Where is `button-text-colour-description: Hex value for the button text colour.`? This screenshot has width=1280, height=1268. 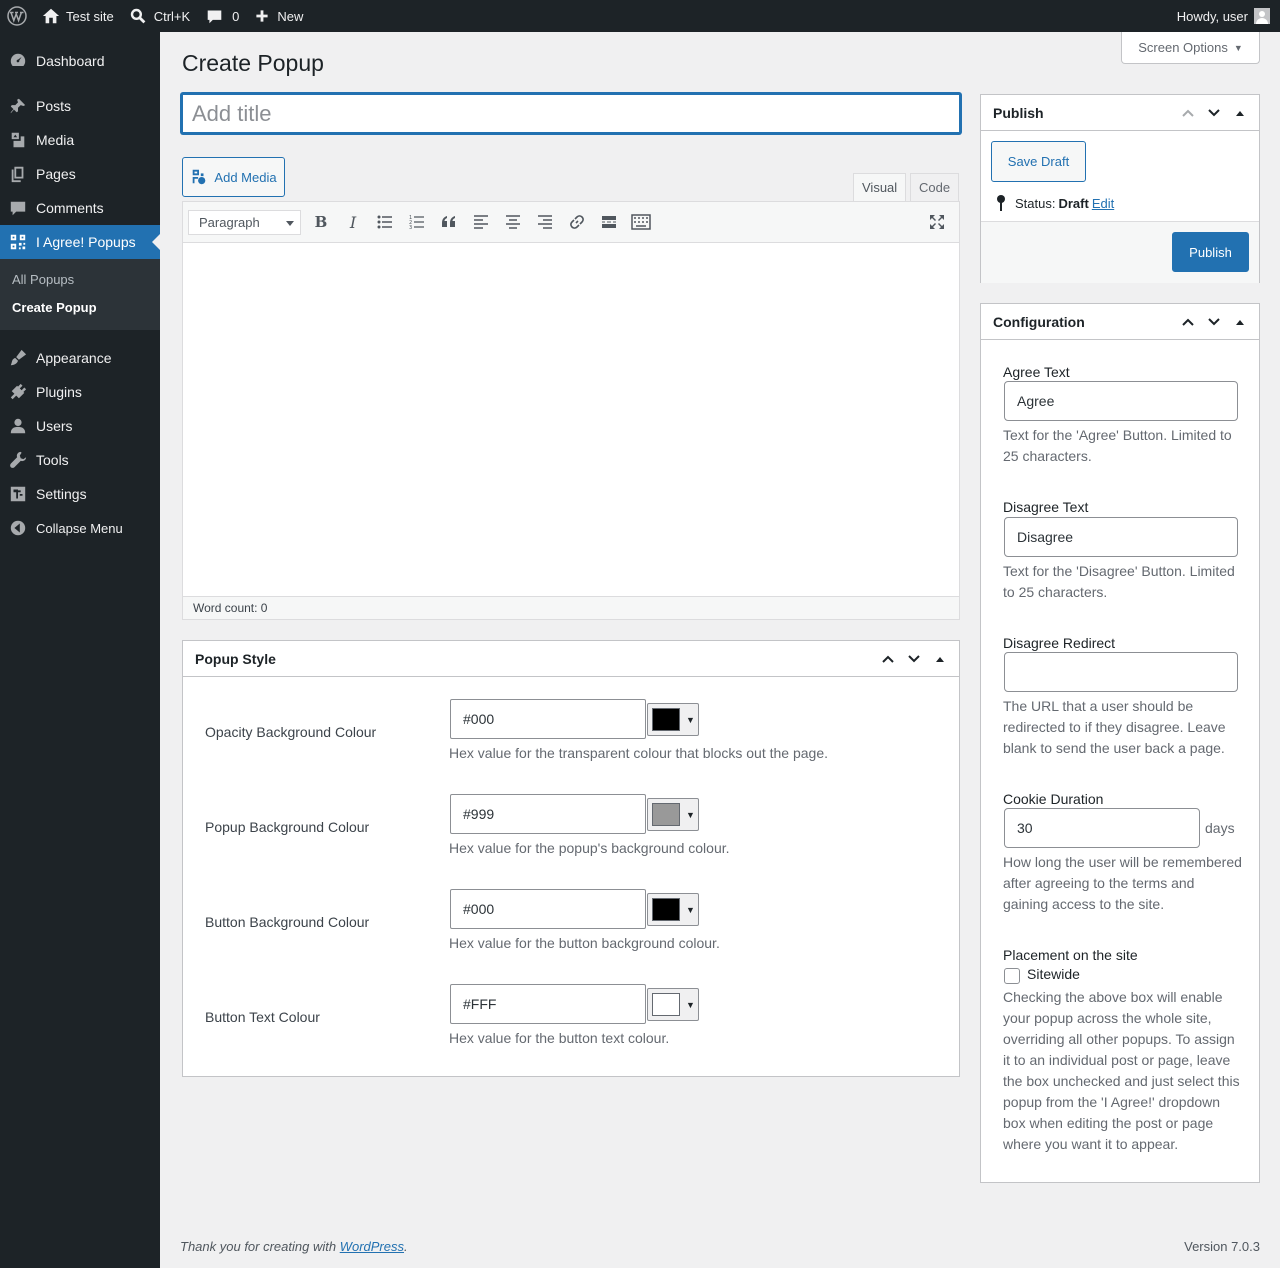
button-text-colour-description: Hex value for the button text colour. is located at coordinates (559, 1038).